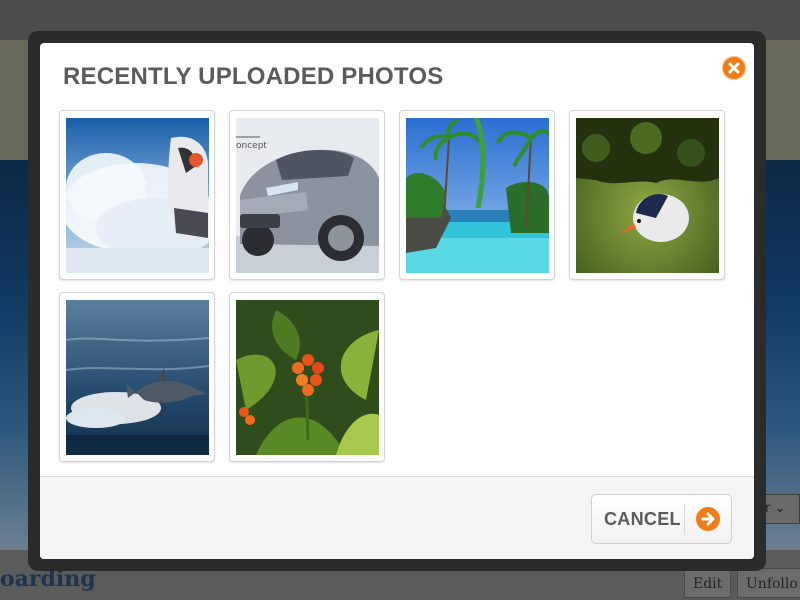  What do you see at coordinates (251, 146) in the screenshot?
I see `car-caption: oncept` at bounding box center [251, 146].